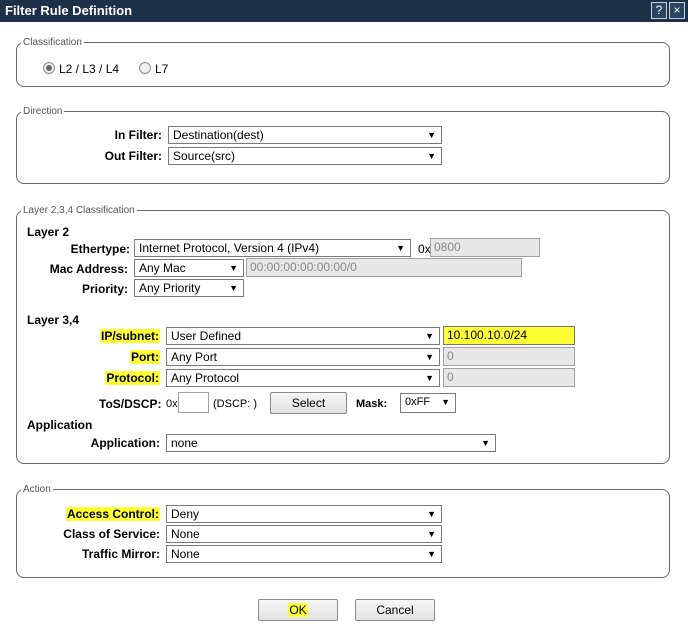 Image resolution: width=688 pixels, height=632 pixels. I want to click on traffic-mirror-value: None, so click(185, 554).